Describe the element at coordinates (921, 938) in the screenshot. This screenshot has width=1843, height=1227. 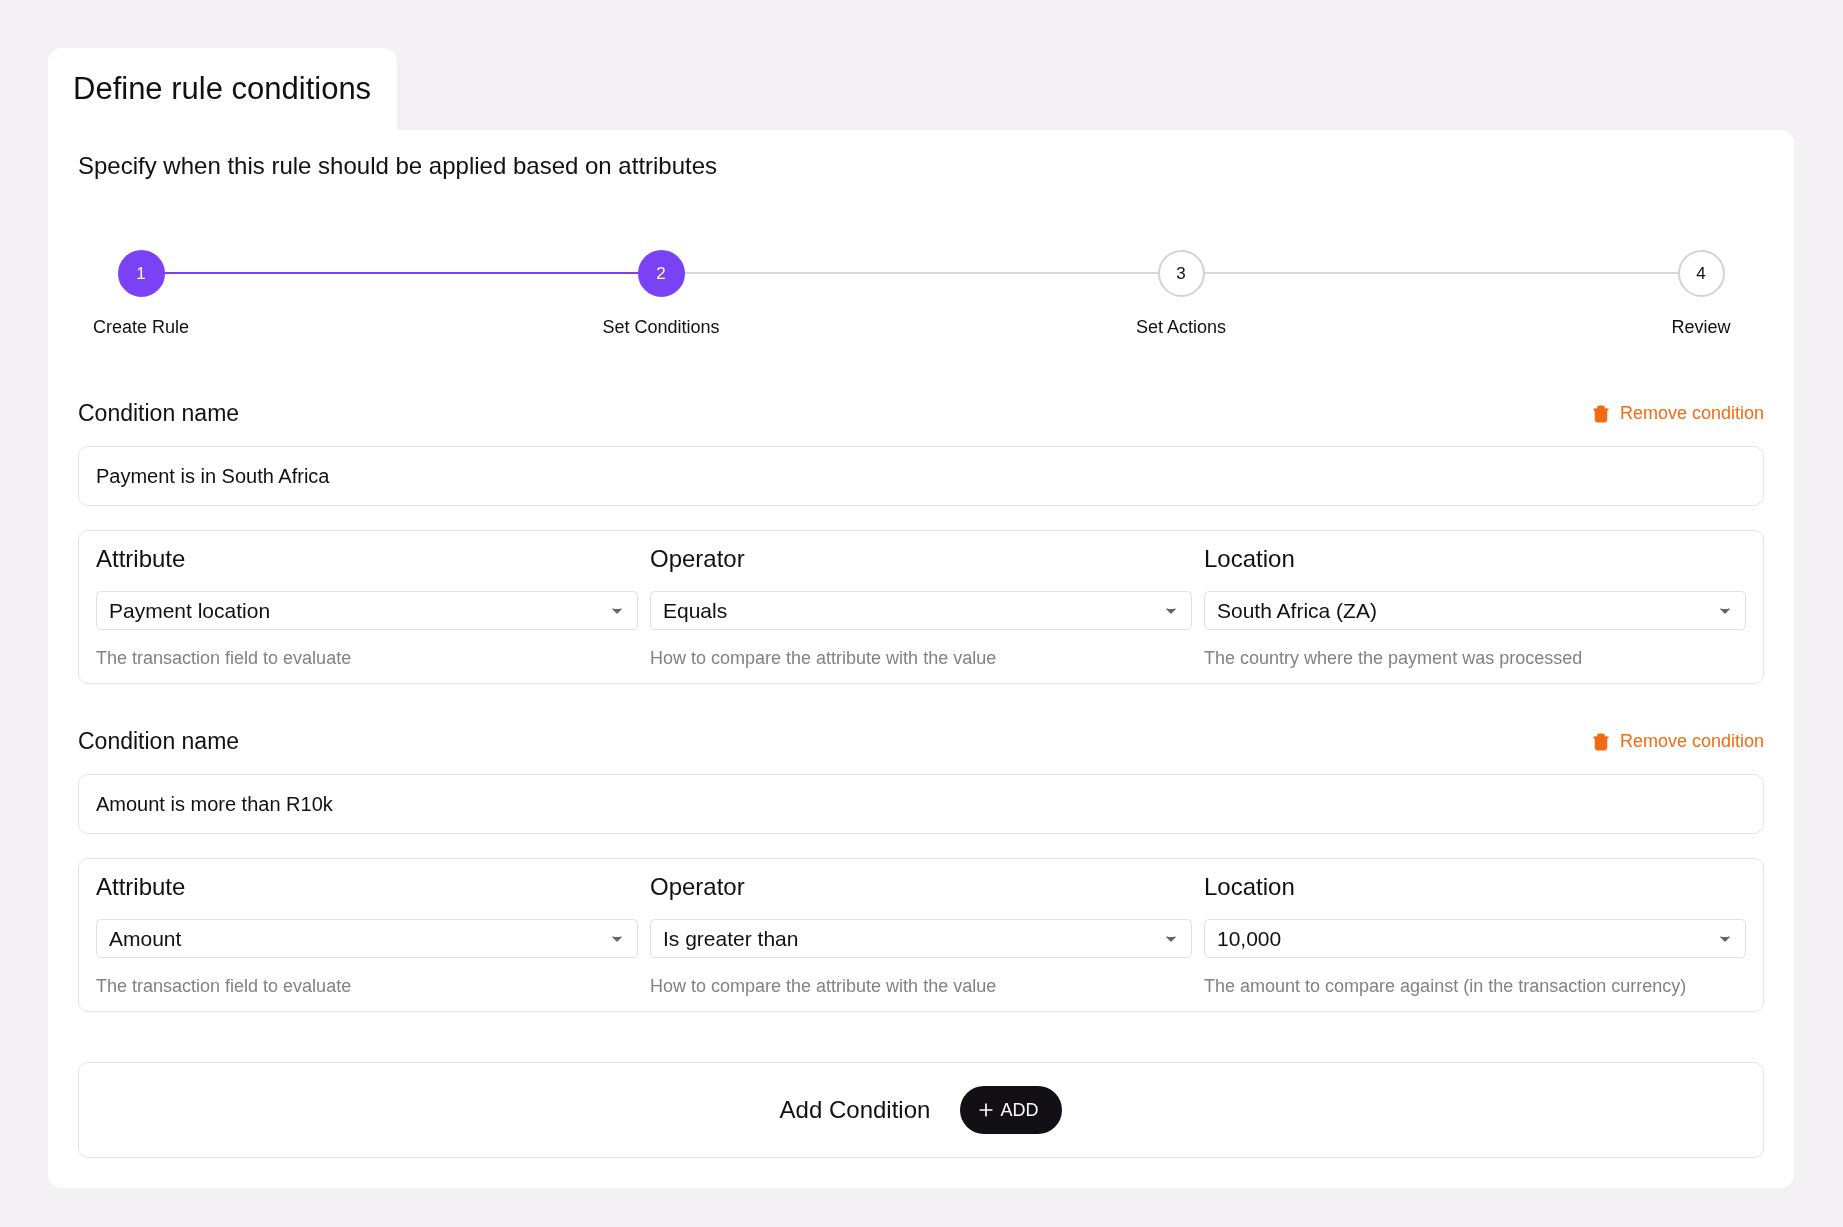
I see `dropdown-select: Is greater than` at that location.